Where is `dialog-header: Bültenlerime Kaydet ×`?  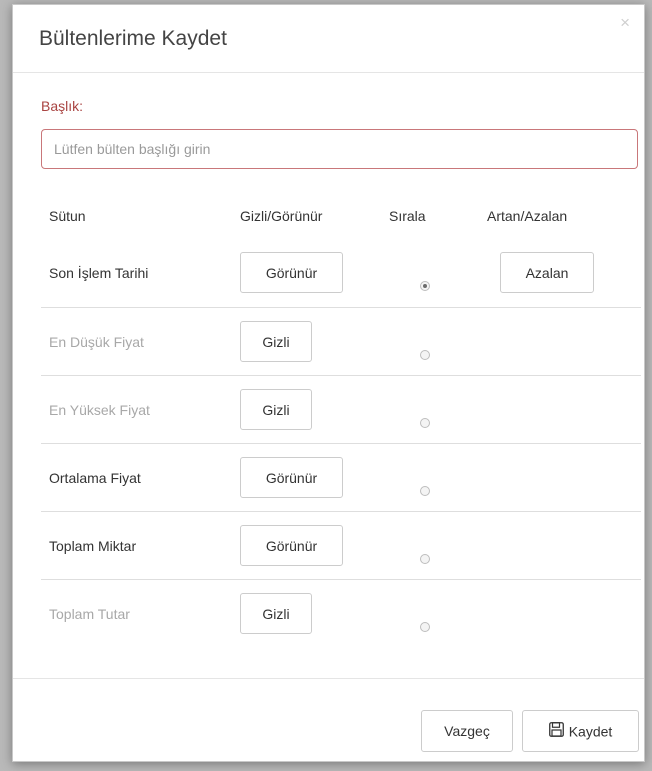 dialog-header: Bültenlerime Kaydet × is located at coordinates (328, 39).